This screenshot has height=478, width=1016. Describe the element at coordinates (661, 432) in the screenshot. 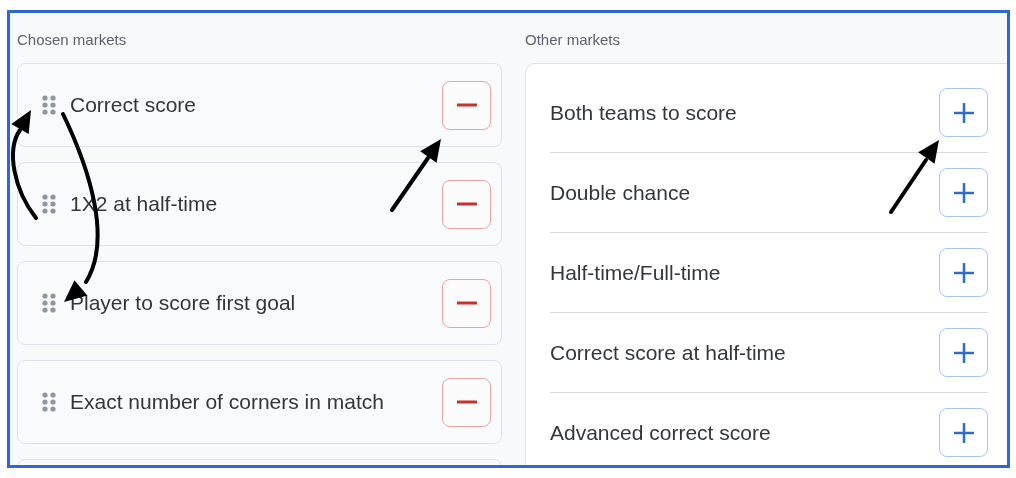

I see `market-label: Advanced correct score` at that location.